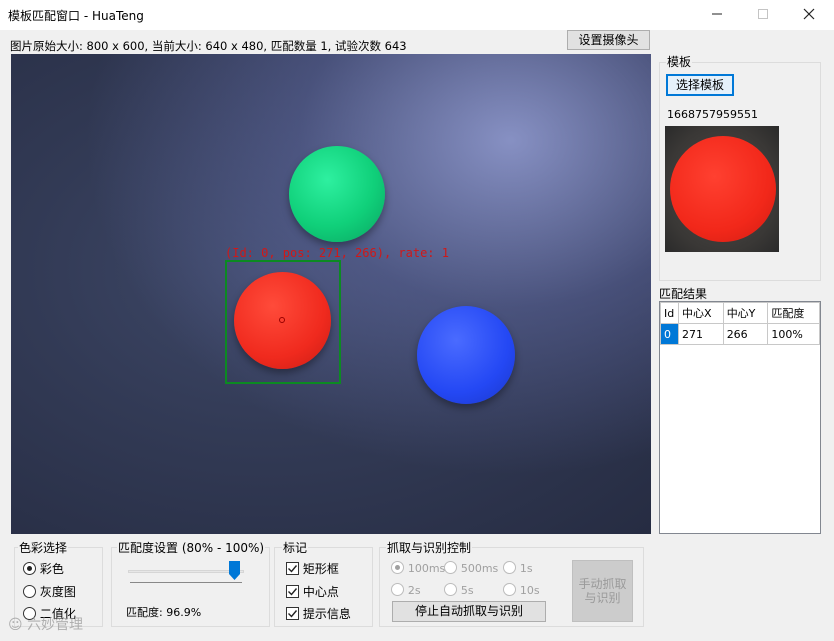 This screenshot has width=834, height=641. I want to click on maximize-icon, so click(763, 14).